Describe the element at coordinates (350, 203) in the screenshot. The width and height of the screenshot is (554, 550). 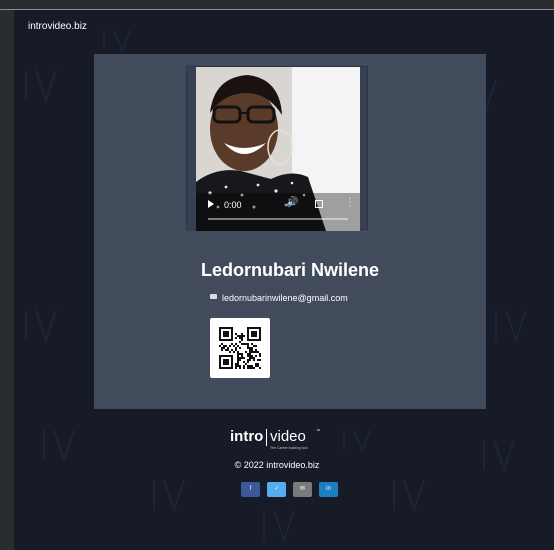
I see `more-options-icon: ⋮` at that location.